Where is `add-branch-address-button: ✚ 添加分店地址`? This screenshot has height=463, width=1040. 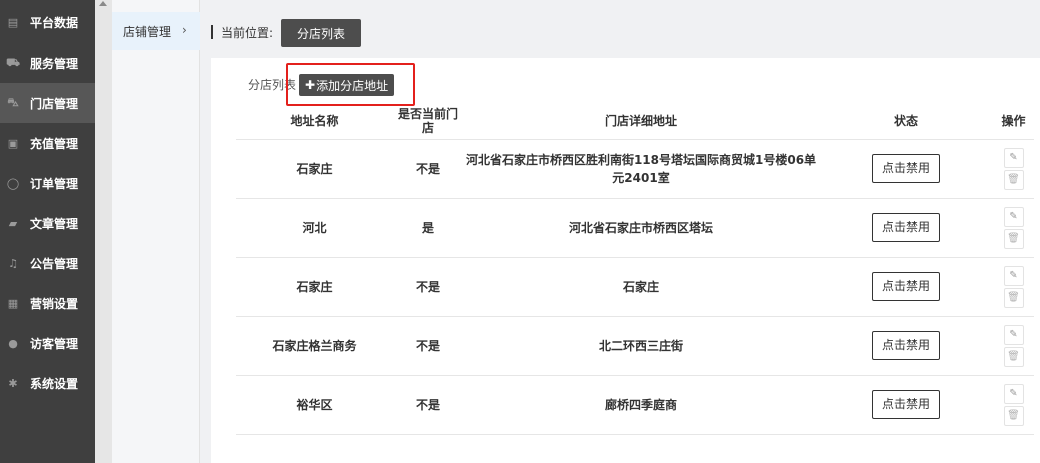
add-branch-address-button: ✚ 添加分店地址 is located at coordinates (347, 85).